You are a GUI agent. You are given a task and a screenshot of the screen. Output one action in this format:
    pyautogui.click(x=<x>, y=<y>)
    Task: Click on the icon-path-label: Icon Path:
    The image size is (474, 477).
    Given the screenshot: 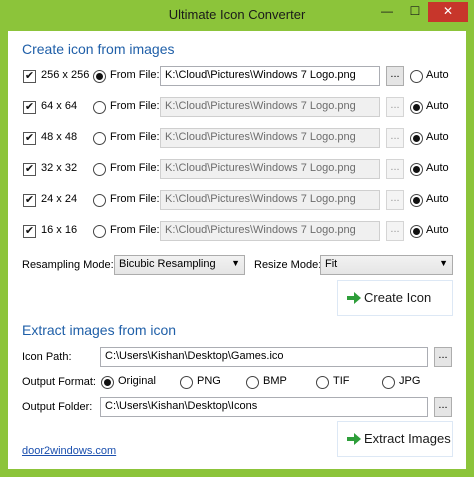 What is the action you would take?
    pyautogui.click(x=47, y=357)
    